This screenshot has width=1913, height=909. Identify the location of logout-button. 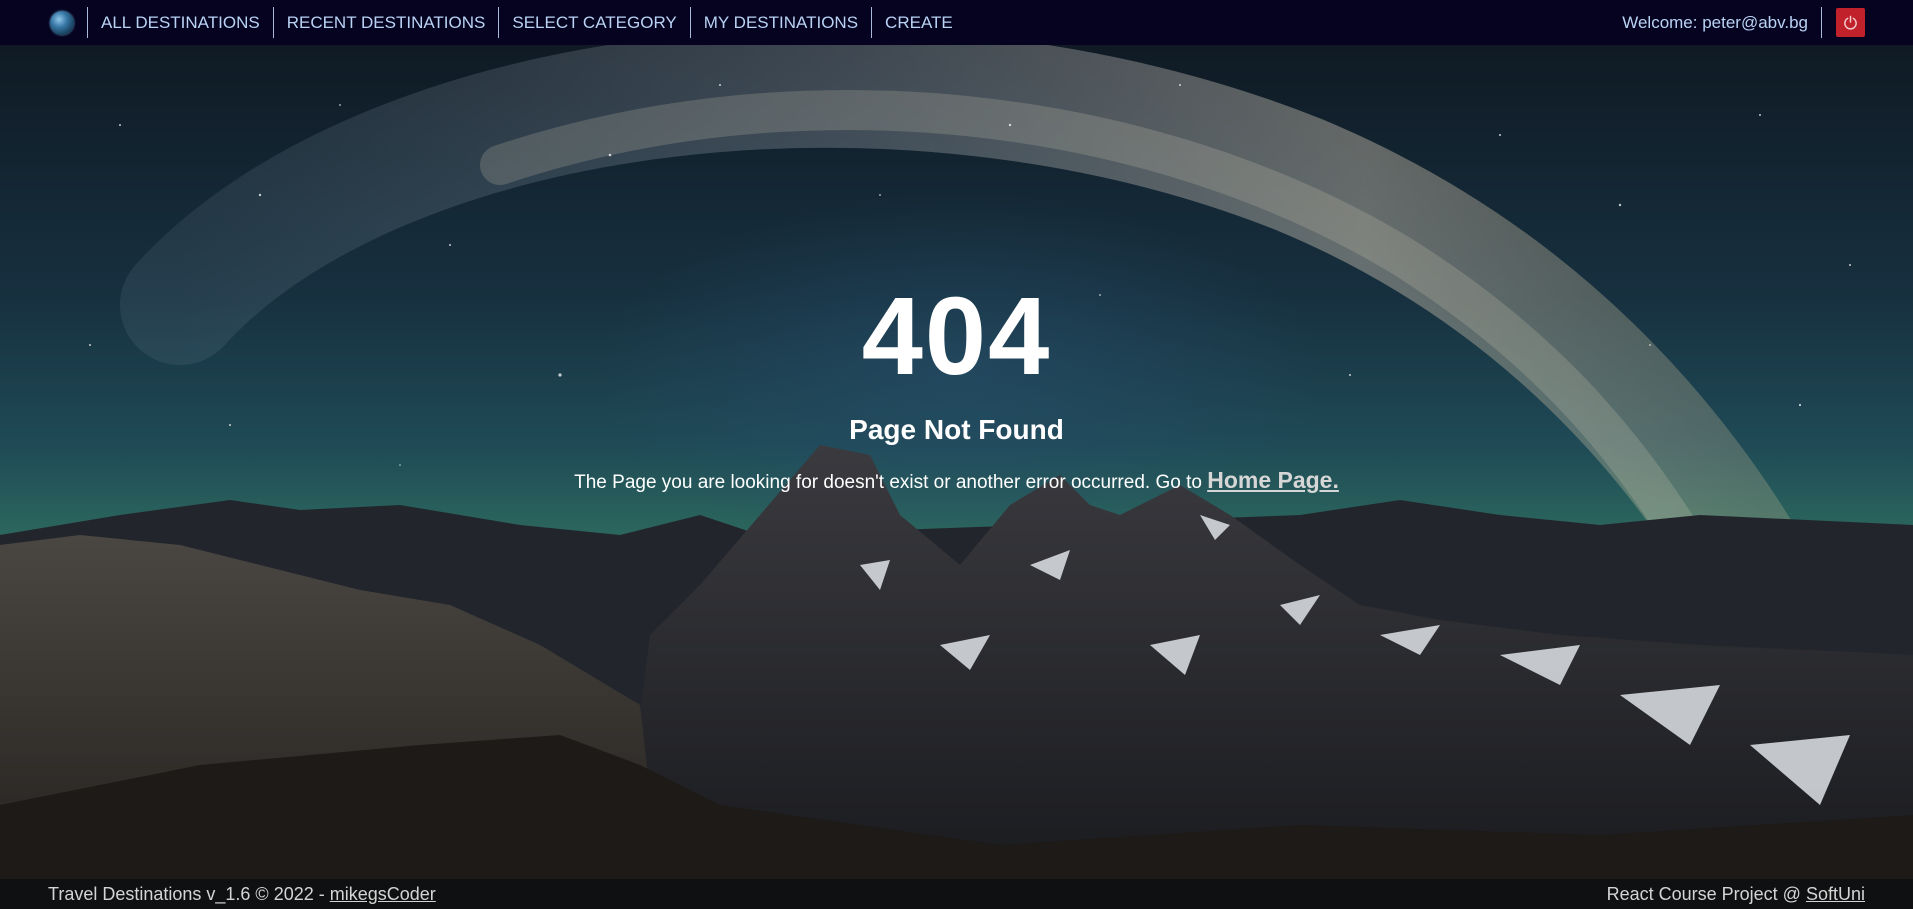
(1850, 22).